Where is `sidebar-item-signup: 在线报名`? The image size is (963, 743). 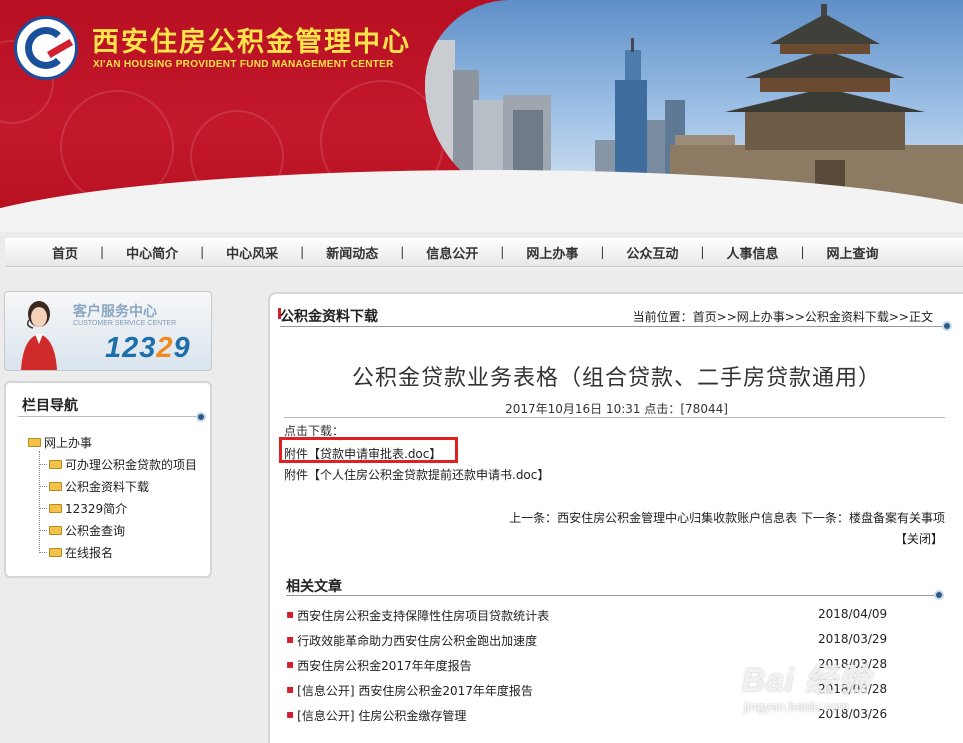 sidebar-item-signup: 在线报名 is located at coordinates (76, 552).